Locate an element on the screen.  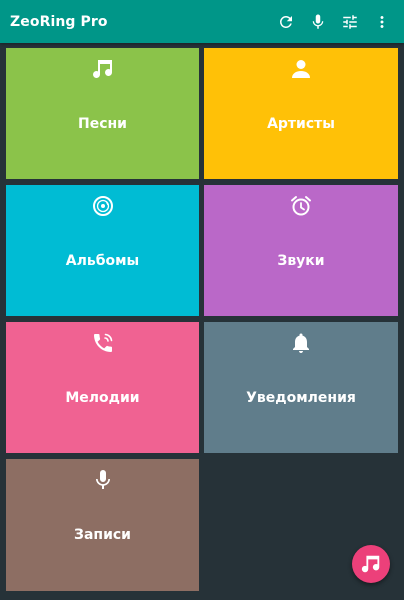
tile-recordings-label: Записи is located at coordinates (102, 535).